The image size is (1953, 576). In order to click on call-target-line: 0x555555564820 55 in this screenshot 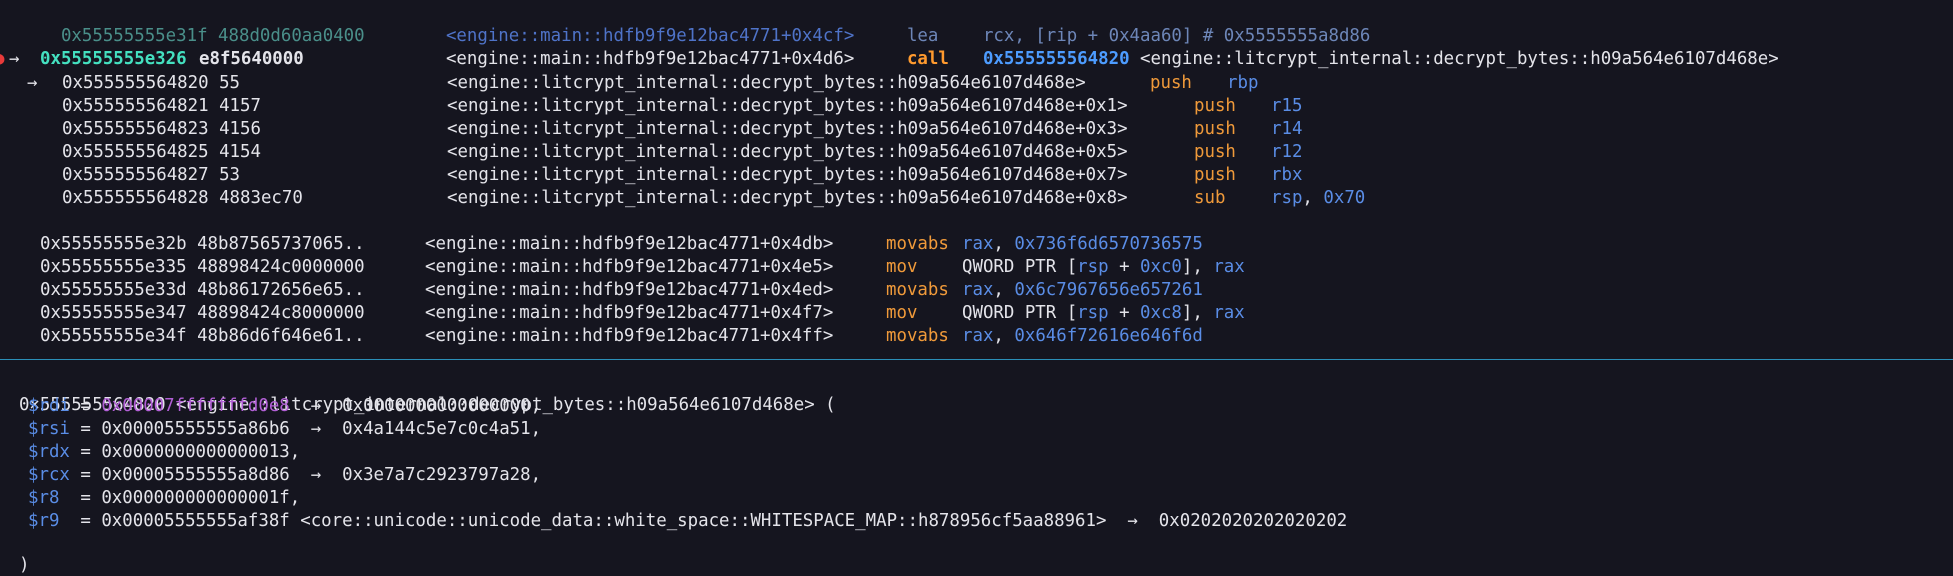, I will do `click(151, 83)`.